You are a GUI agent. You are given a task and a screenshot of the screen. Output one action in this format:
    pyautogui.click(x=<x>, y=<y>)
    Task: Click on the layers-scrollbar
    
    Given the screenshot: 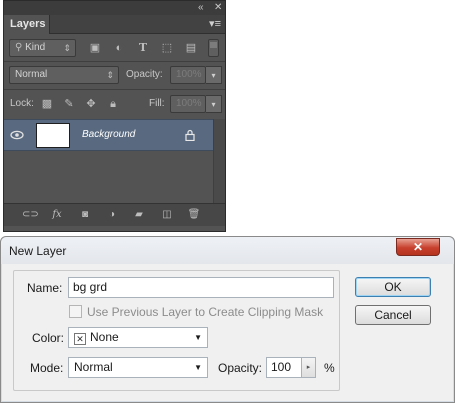 What is the action you would take?
    pyautogui.click(x=219, y=161)
    